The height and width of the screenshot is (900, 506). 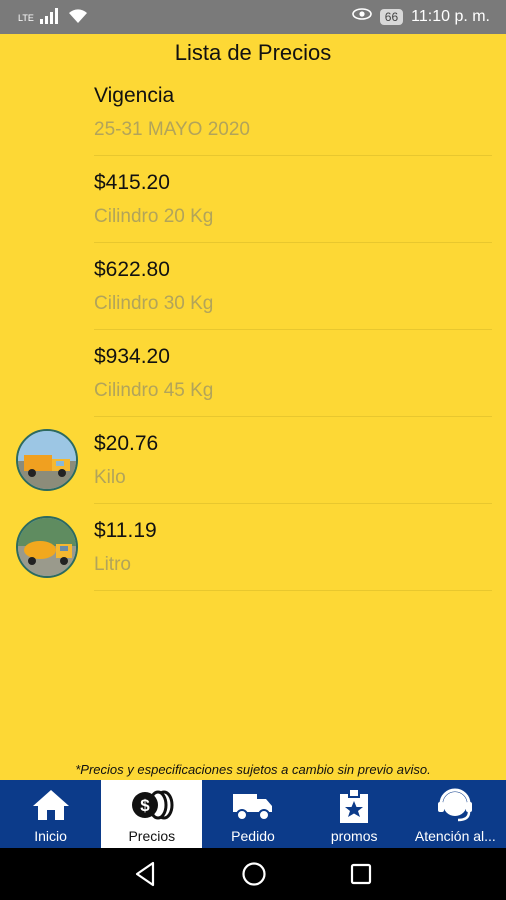 What do you see at coordinates (152, 836) in the screenshot?
I see `tab-label: Precios` at bounding box center [152, 836].